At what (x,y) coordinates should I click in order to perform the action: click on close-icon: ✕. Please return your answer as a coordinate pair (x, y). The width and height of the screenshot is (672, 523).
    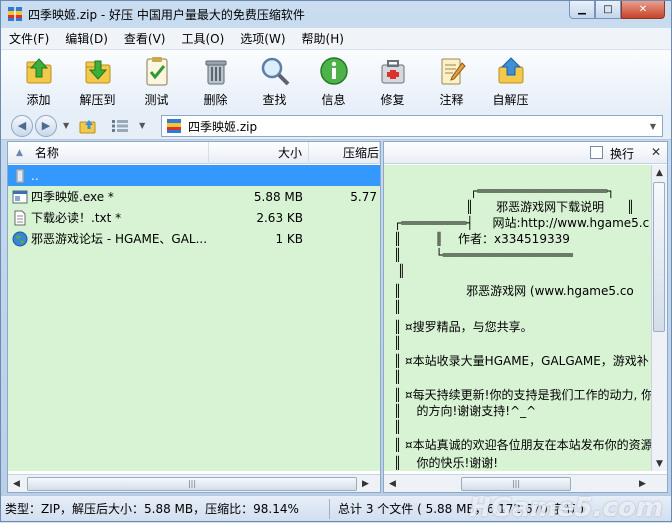
    Looking at the image, I should click on (643, 9).